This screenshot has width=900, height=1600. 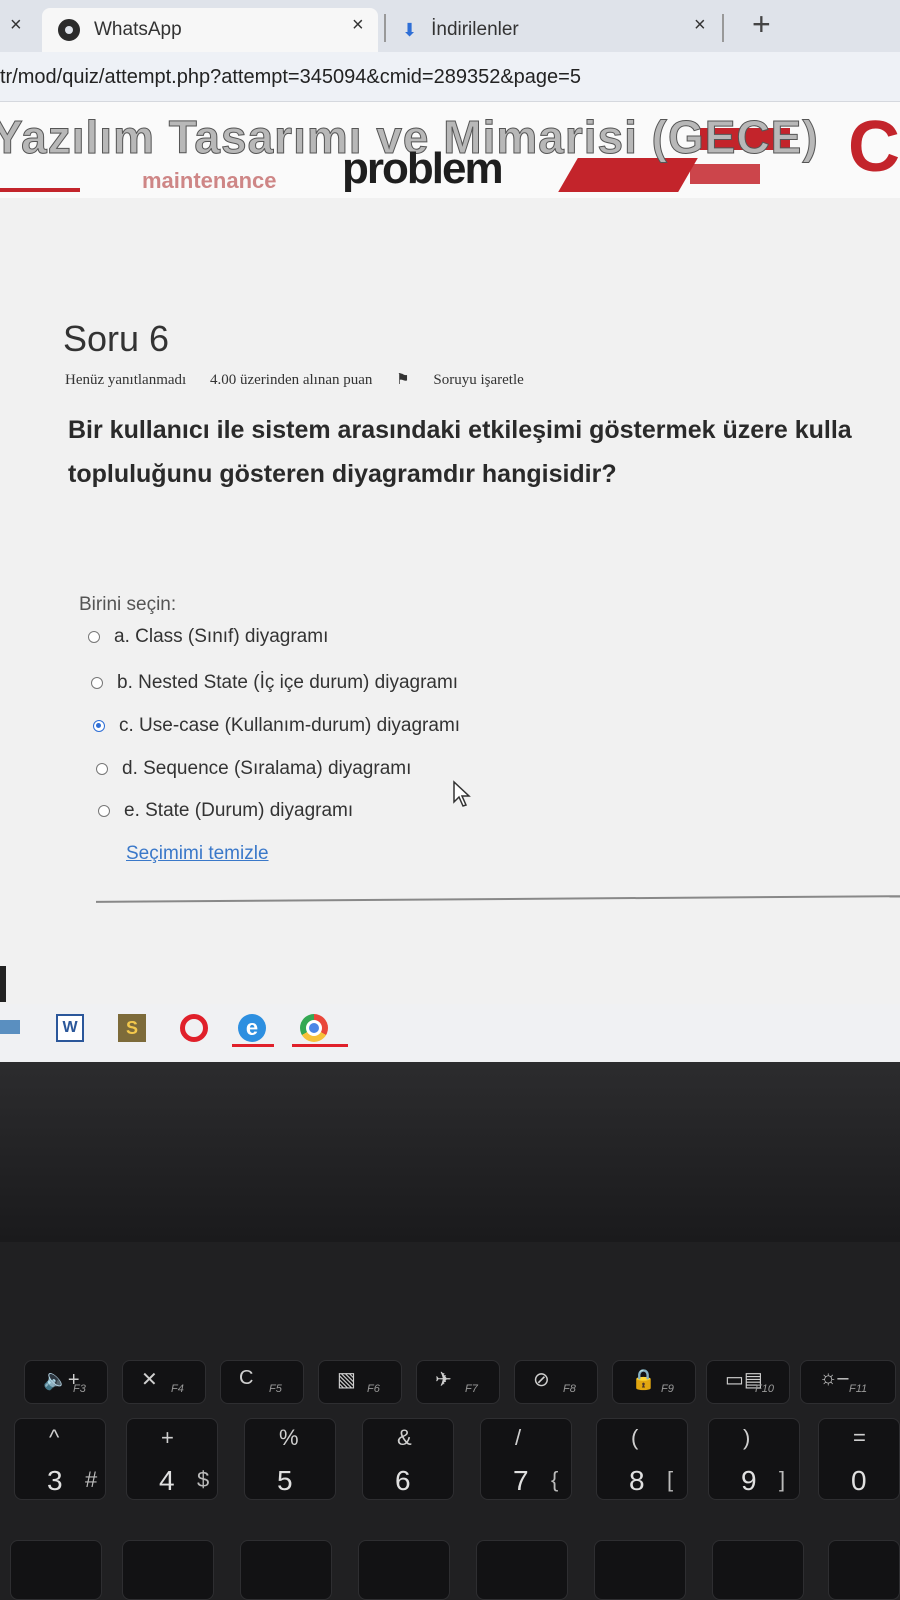 I want to click on key-label: F8, so click(x=569, y=1389).